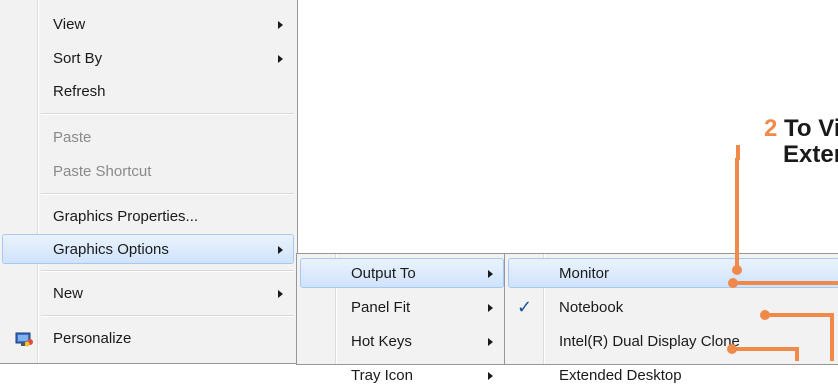  I want to click on menu-item-label: View, so click(69, 24).